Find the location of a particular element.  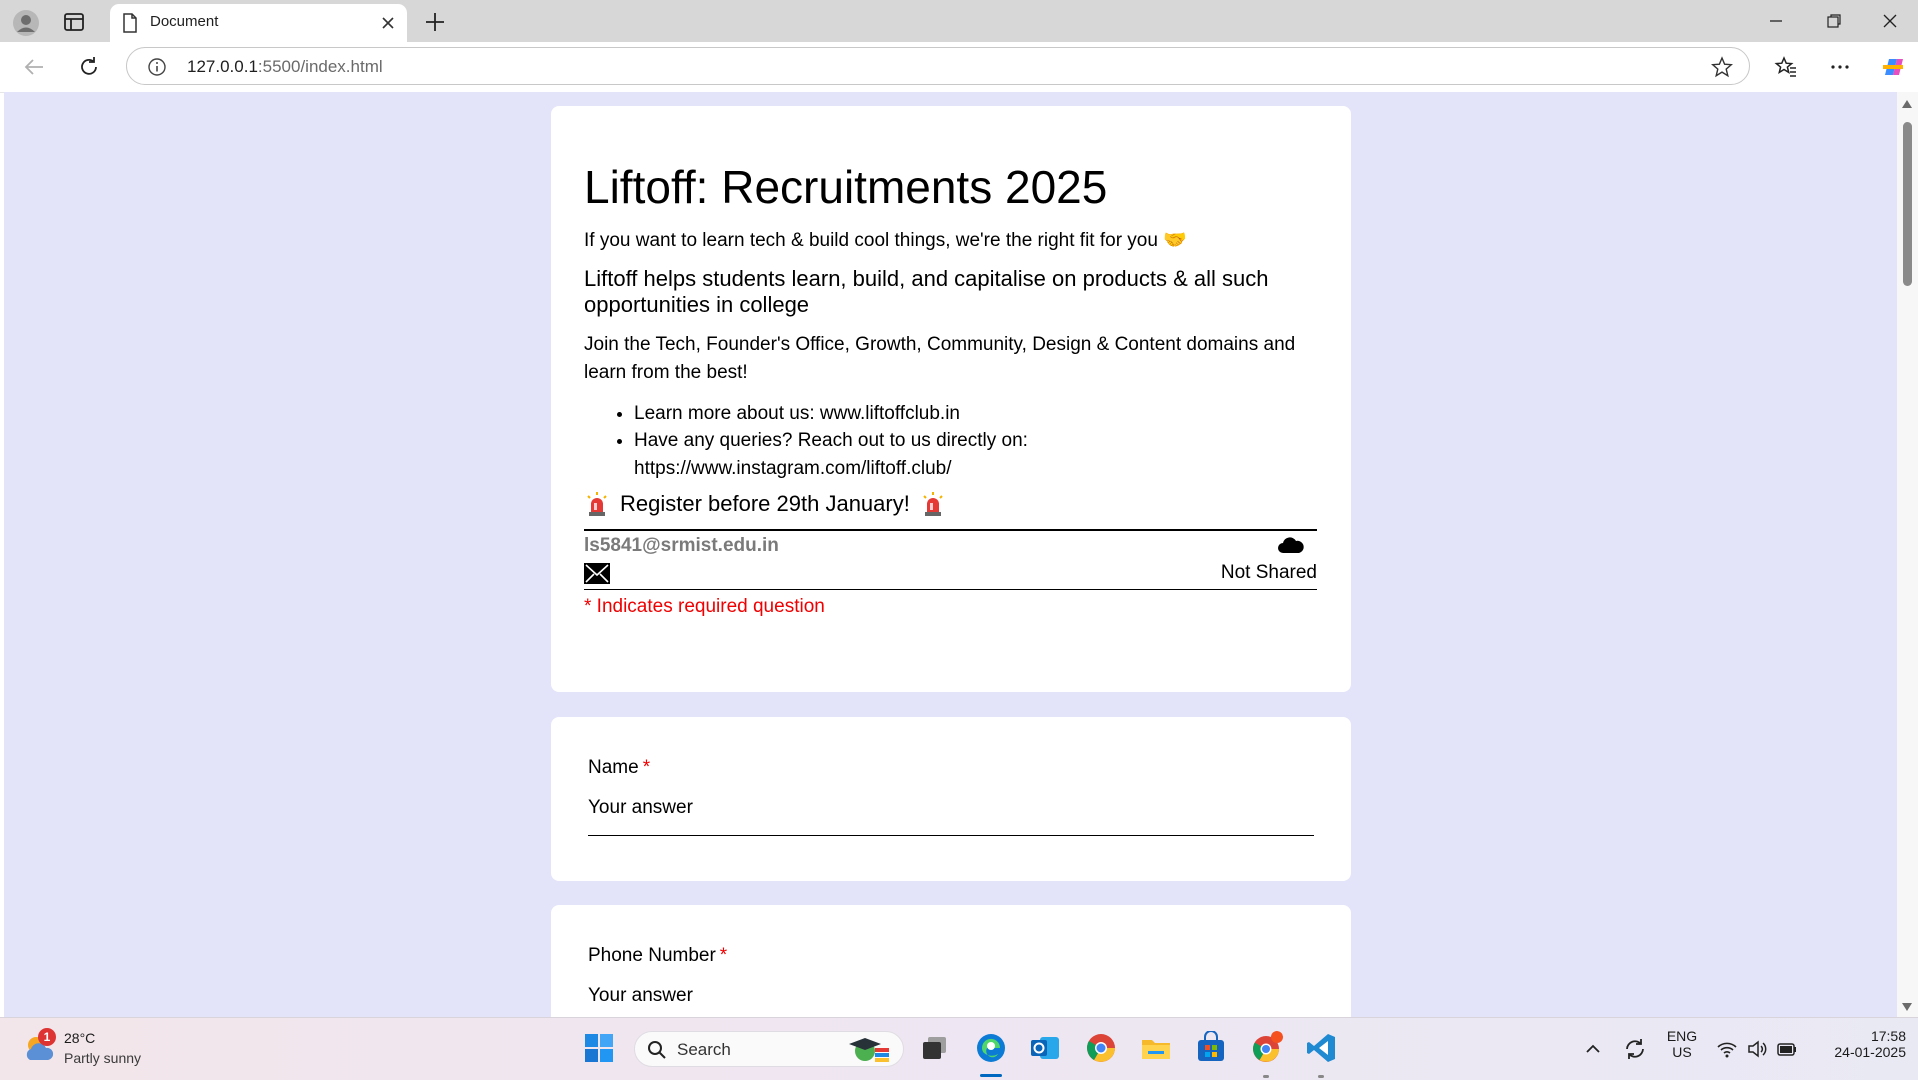

edge-browser-icon is located at coordinates (991, 1048).